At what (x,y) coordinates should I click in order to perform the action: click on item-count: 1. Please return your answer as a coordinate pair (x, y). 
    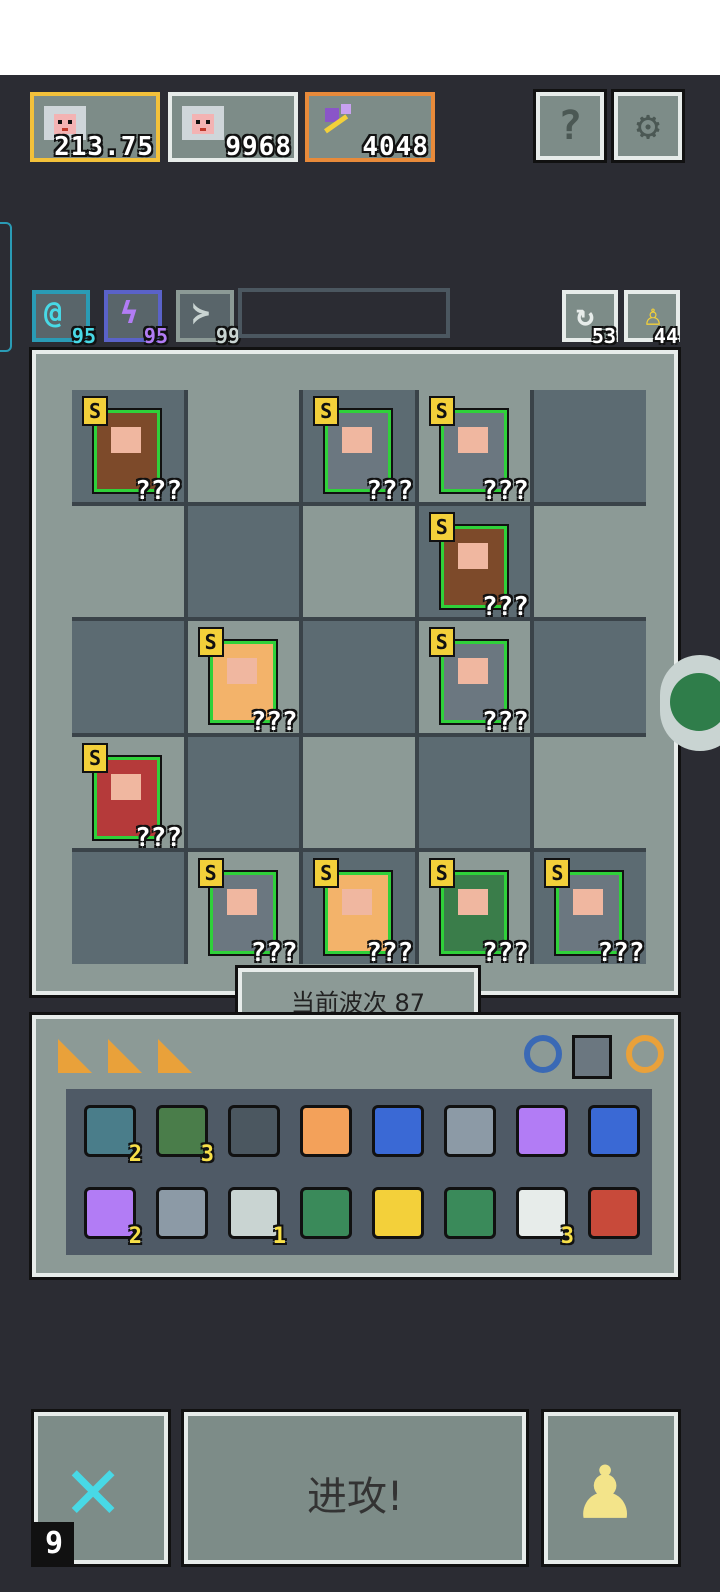
    Looking at the image, I should click on (279, 1236).